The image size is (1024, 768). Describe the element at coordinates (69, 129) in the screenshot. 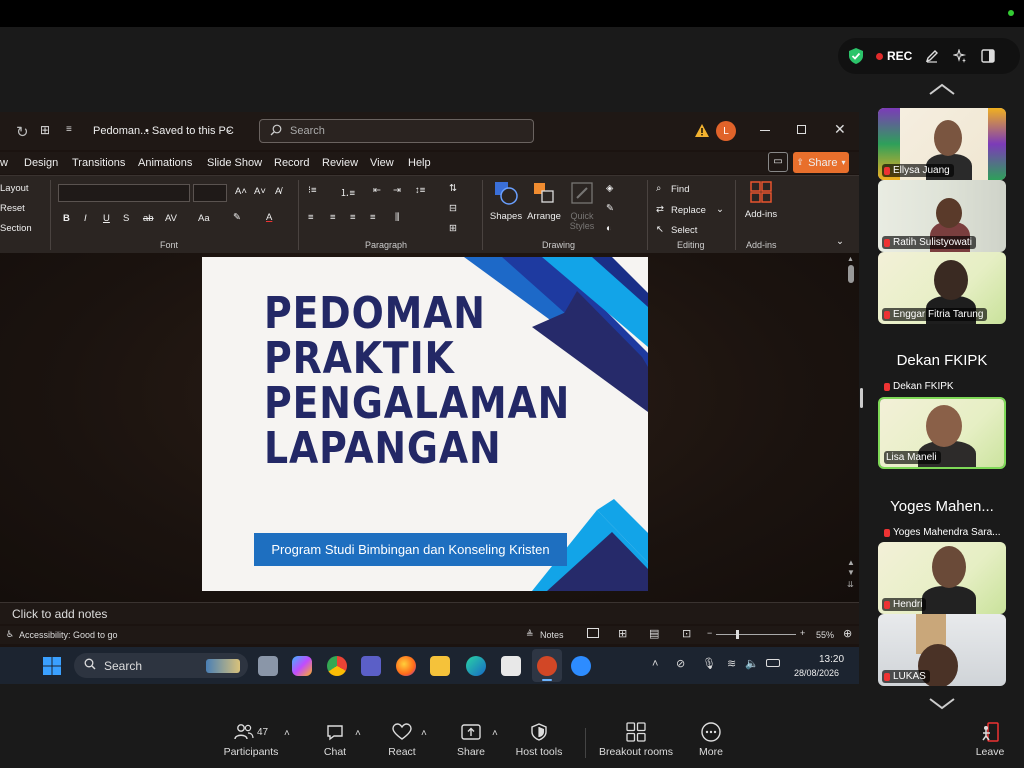

I see `customize-qat-icon: ≡` at that location.